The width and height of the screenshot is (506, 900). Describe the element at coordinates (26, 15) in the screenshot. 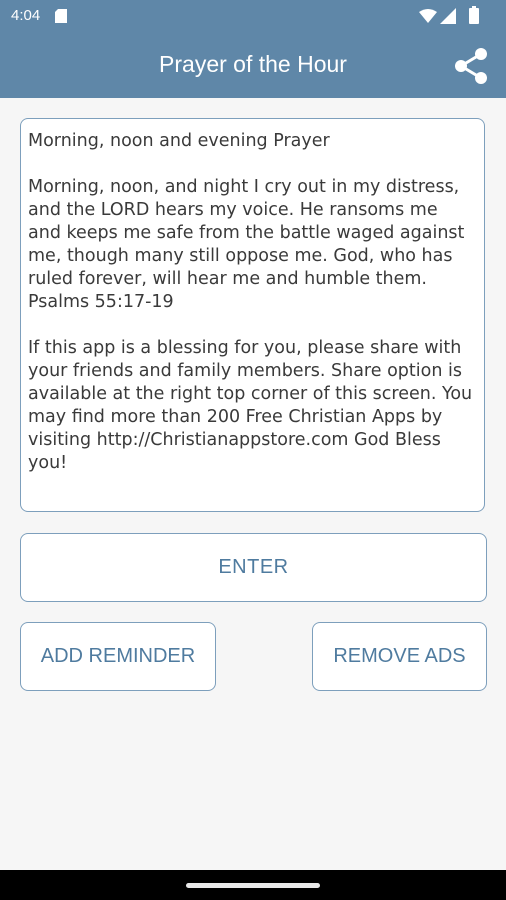

I see `status-time: 4:04` at that location.